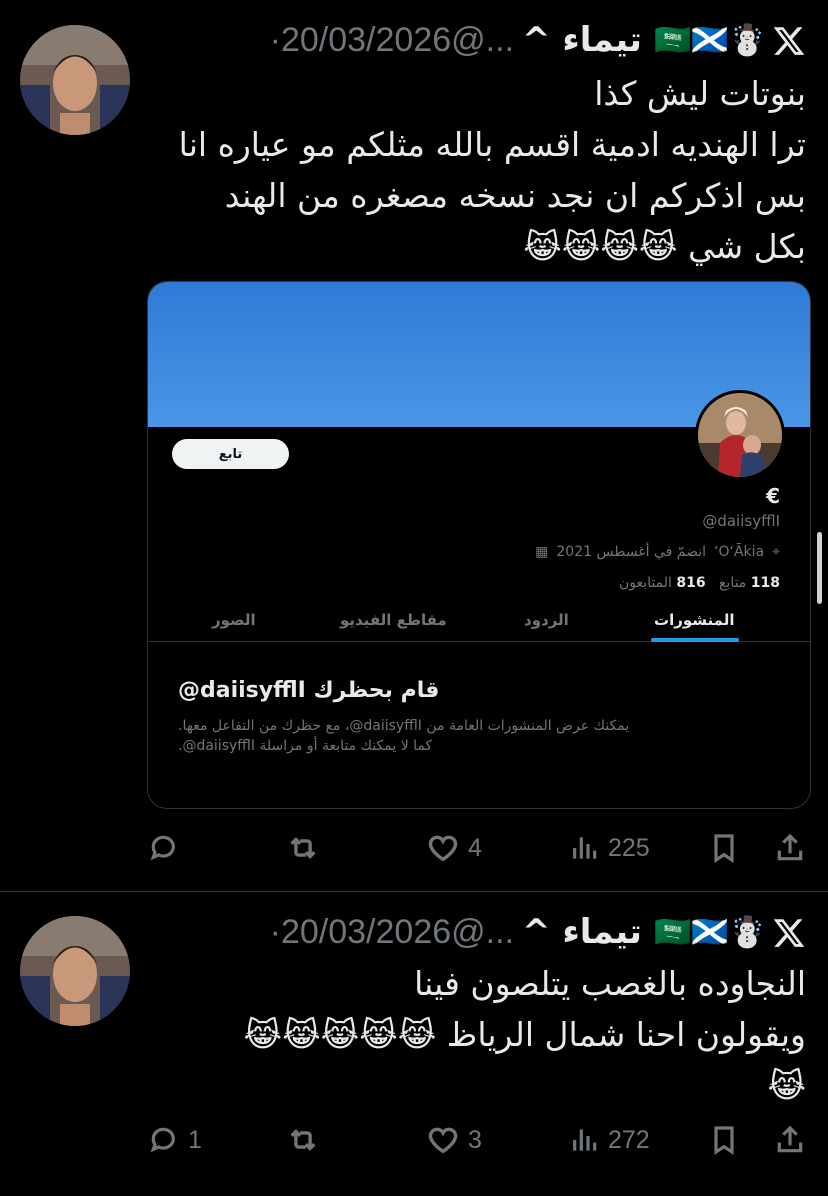 The image size is (828, 1196). What do you see at coordinates (695, 640) in the screenshot?
I see `active-tab-indicator` at bounding box center [695, 640].